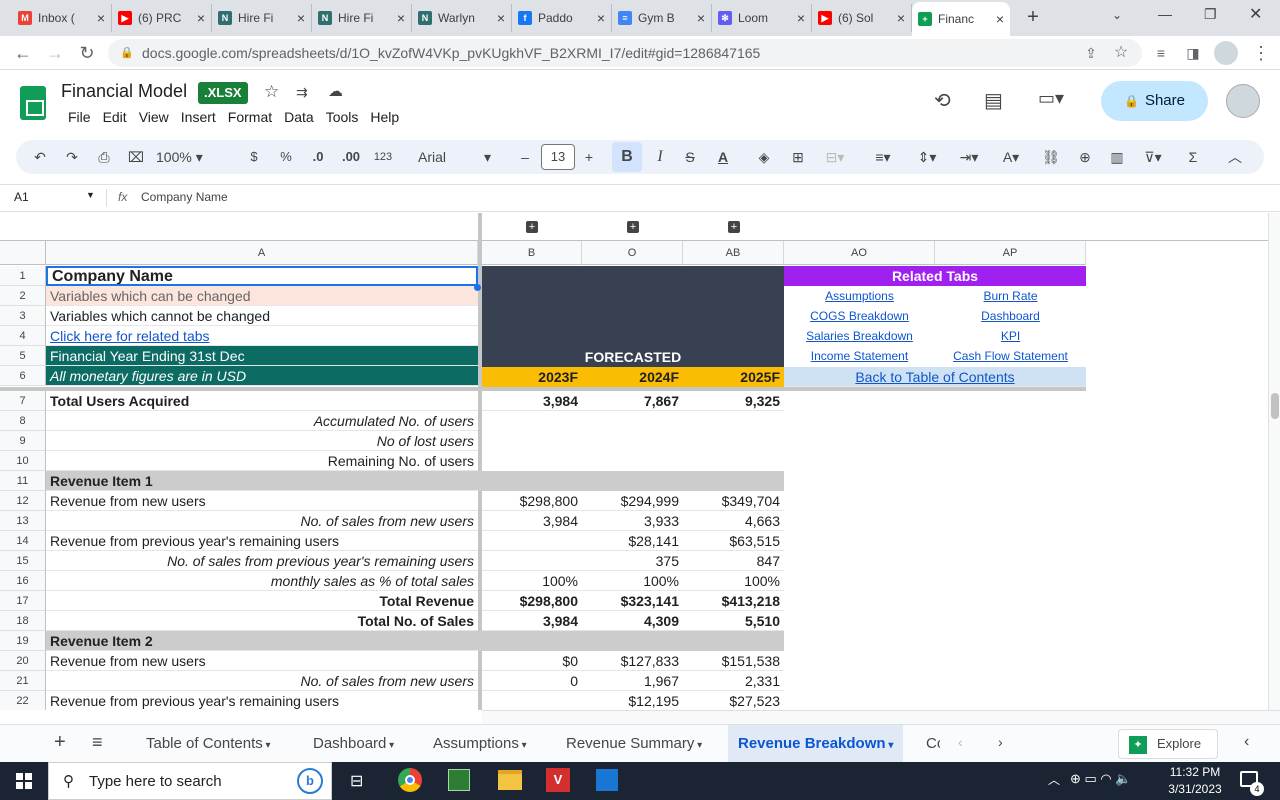  Describe the element at coordinates (23, 421) in the screenshot. I see `row-header: 8` at that location.